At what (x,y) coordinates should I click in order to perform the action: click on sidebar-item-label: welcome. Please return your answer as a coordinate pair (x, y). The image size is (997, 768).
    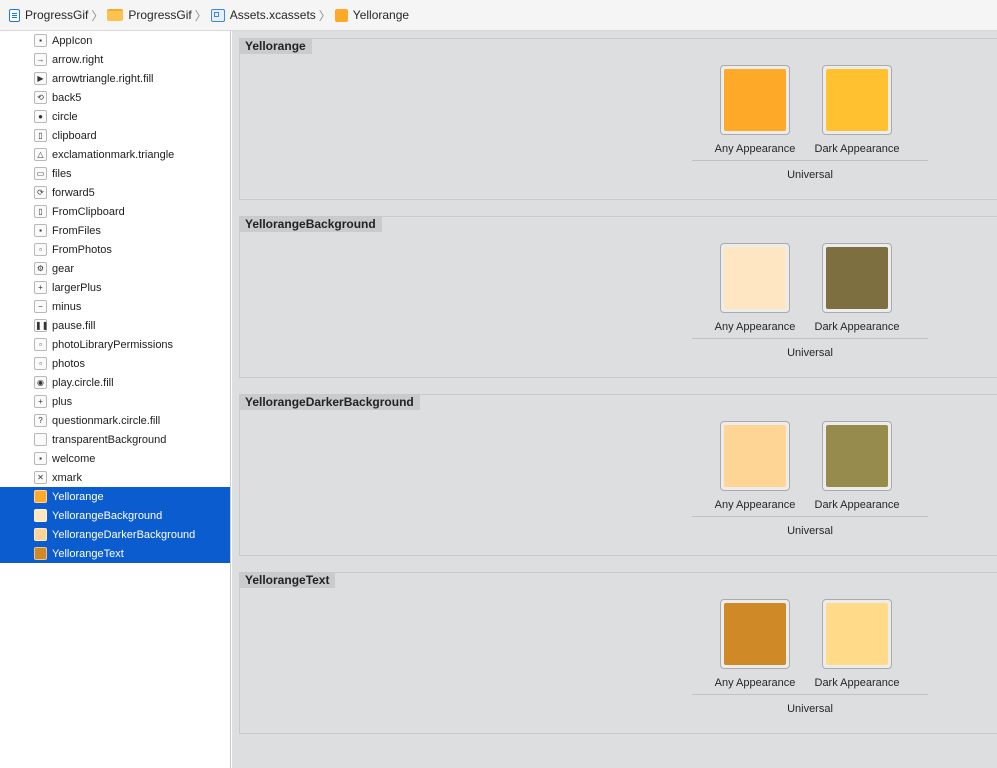
    Looking at the image, I should click on (74, 458).